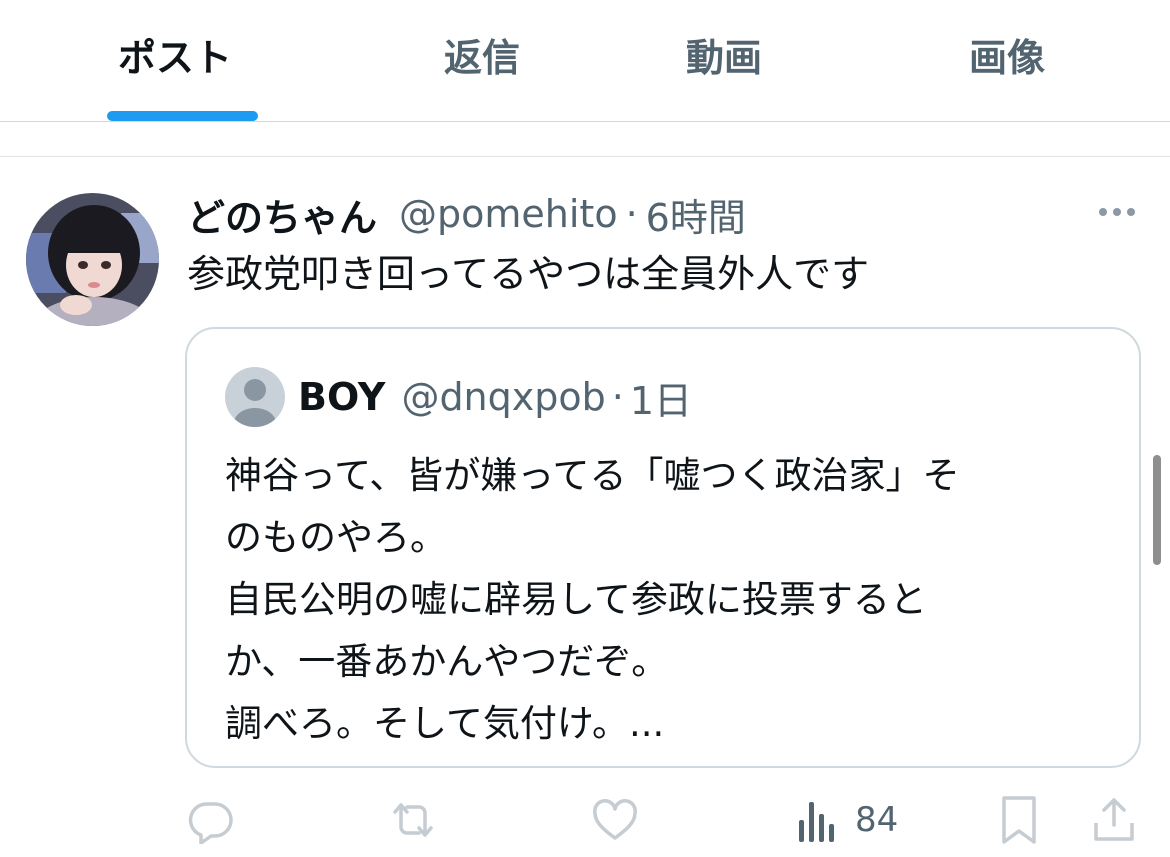  Describe the element at coordinates (816, 822) in the screenshot. I see `views-chart-icon` at that location.